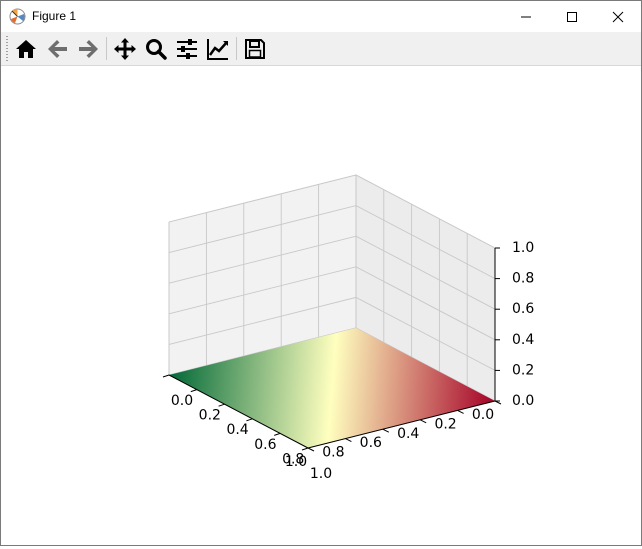 The image size is (642, 549). I want to click on title-bar: Figure 1, so click(321, 16).